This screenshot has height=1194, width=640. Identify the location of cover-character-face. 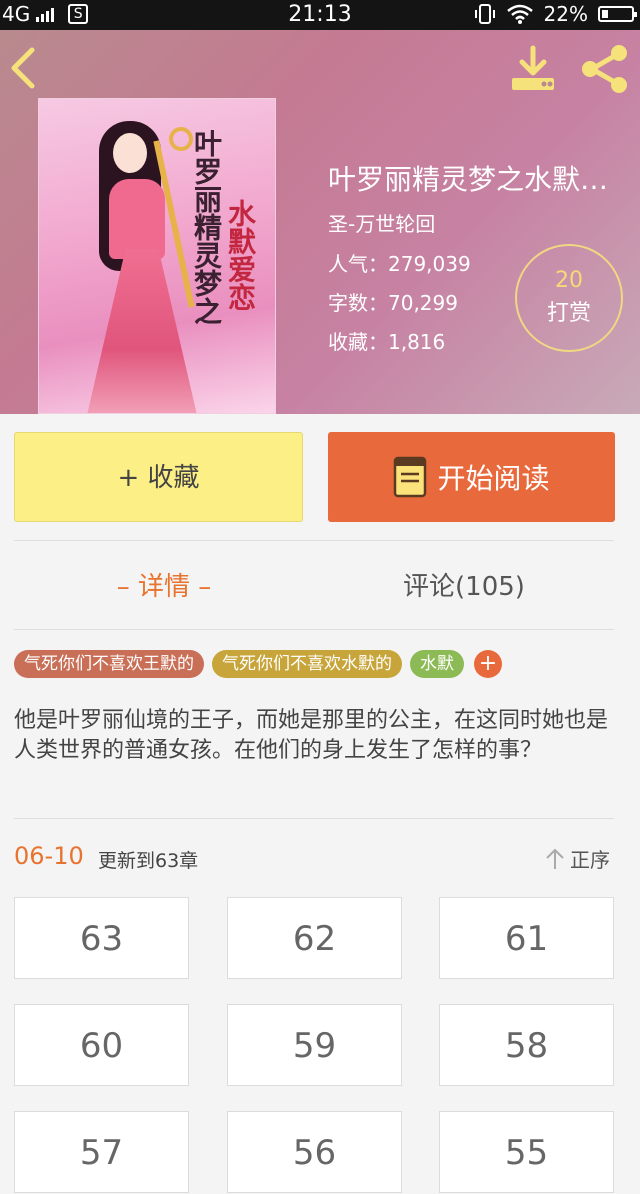
(130, 153).